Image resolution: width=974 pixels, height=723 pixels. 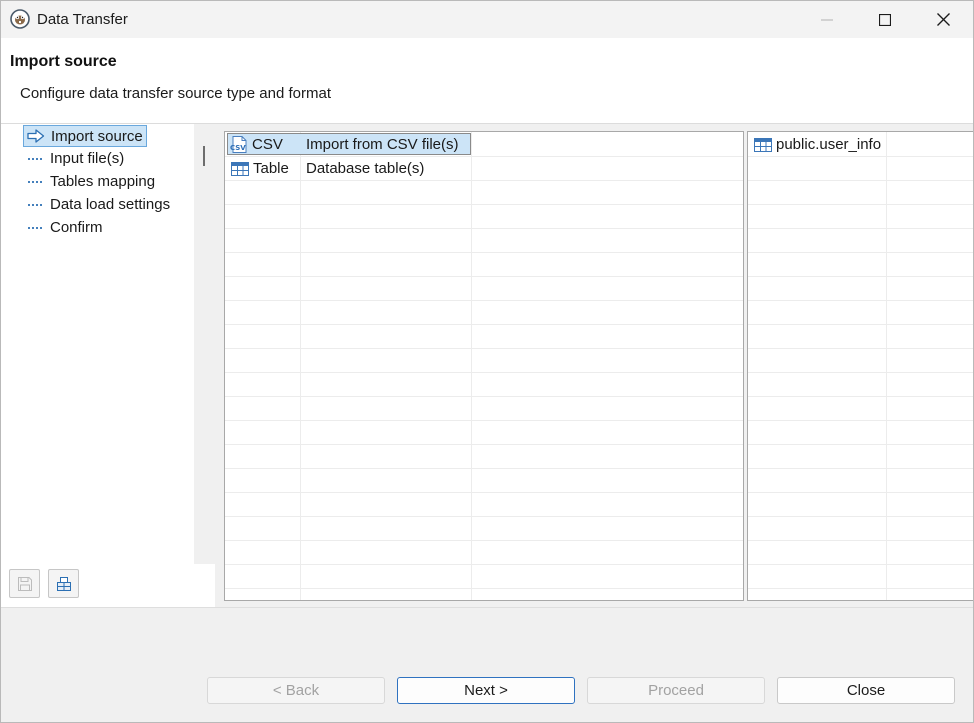 I want to click on target-table-row: public.user_info, so click(x=817, y=144).